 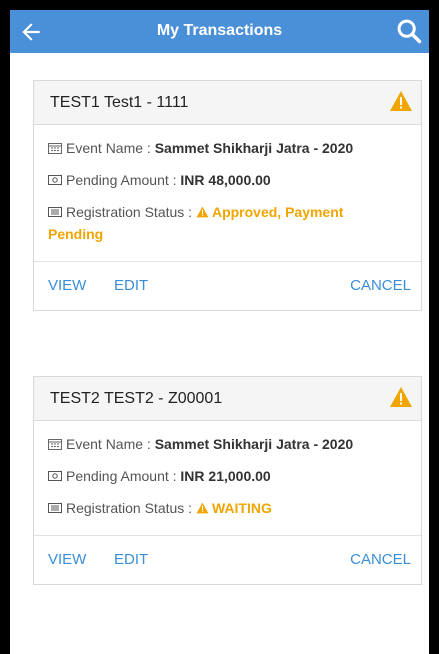 I want to click on registration-status-value: Approved, Payment, so click(x=277, y=212).